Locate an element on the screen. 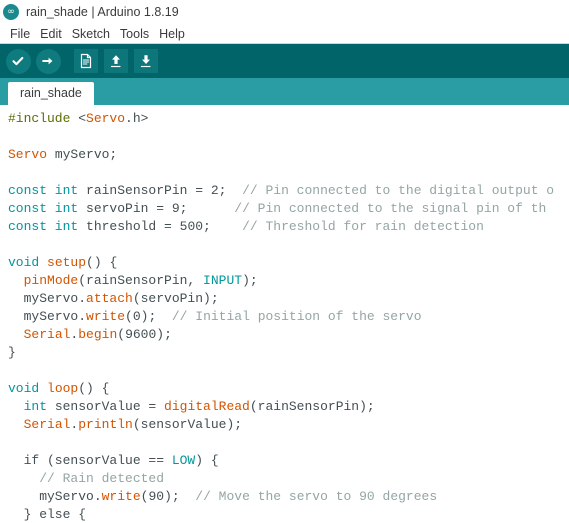  code-line: Servo myServo; is located at coordinates (288, 155).